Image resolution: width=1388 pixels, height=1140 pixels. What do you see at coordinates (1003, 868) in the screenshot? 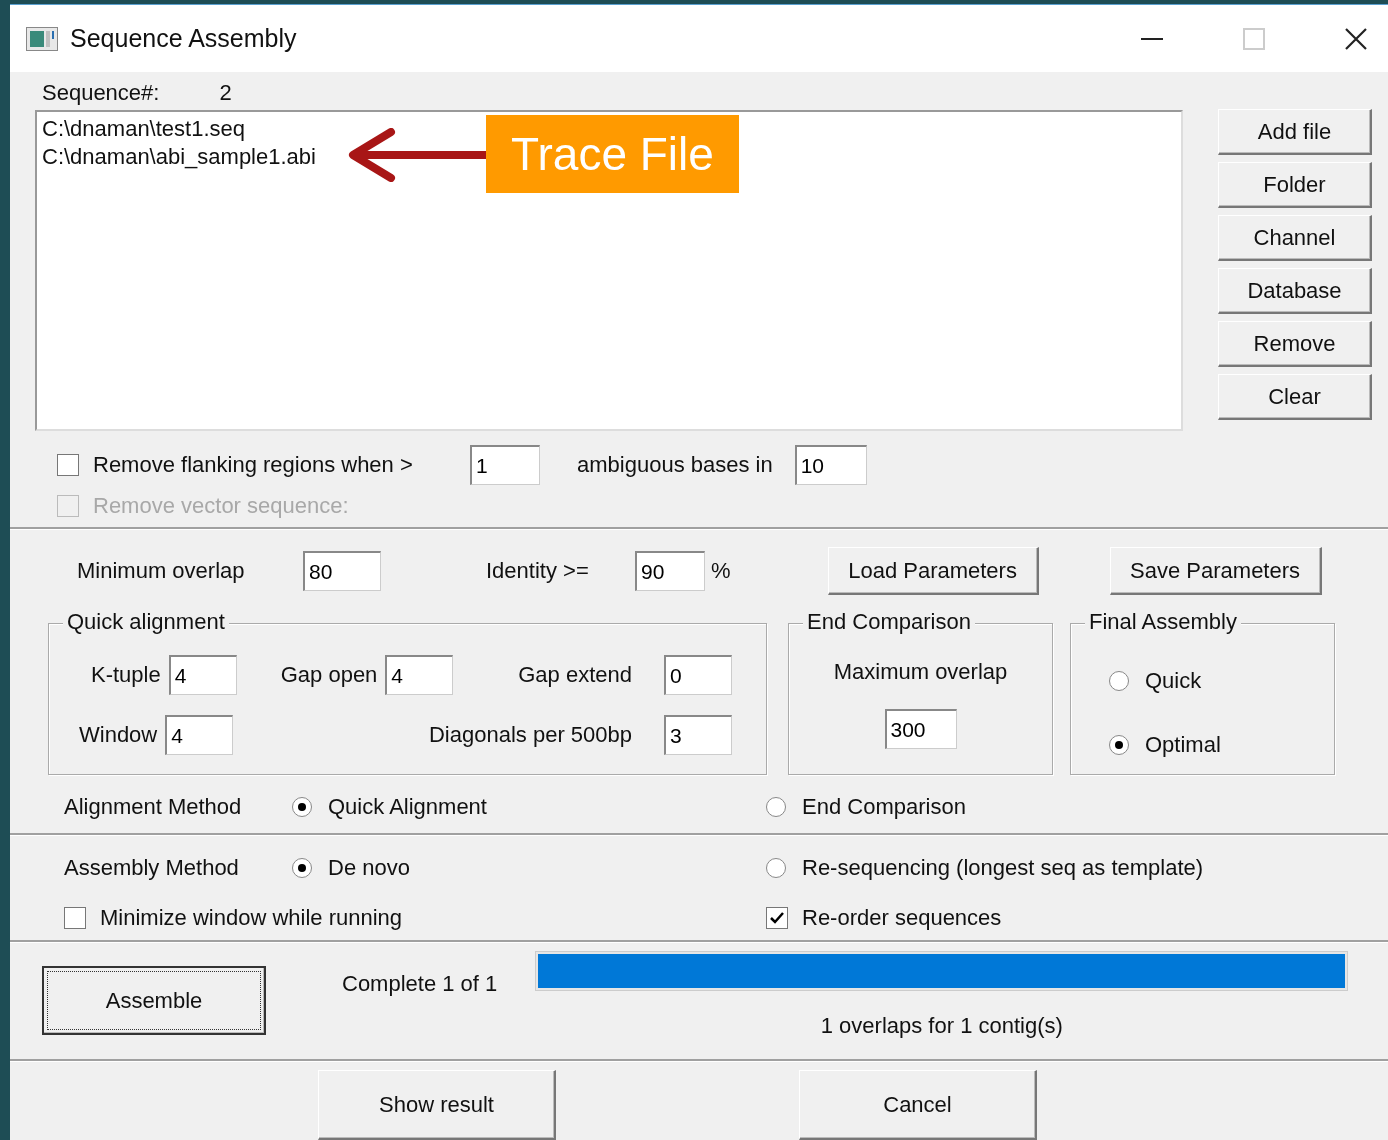
I see `radio-label: Re-sequencing (longest seq as template)` at bounding box center [1003, 868].